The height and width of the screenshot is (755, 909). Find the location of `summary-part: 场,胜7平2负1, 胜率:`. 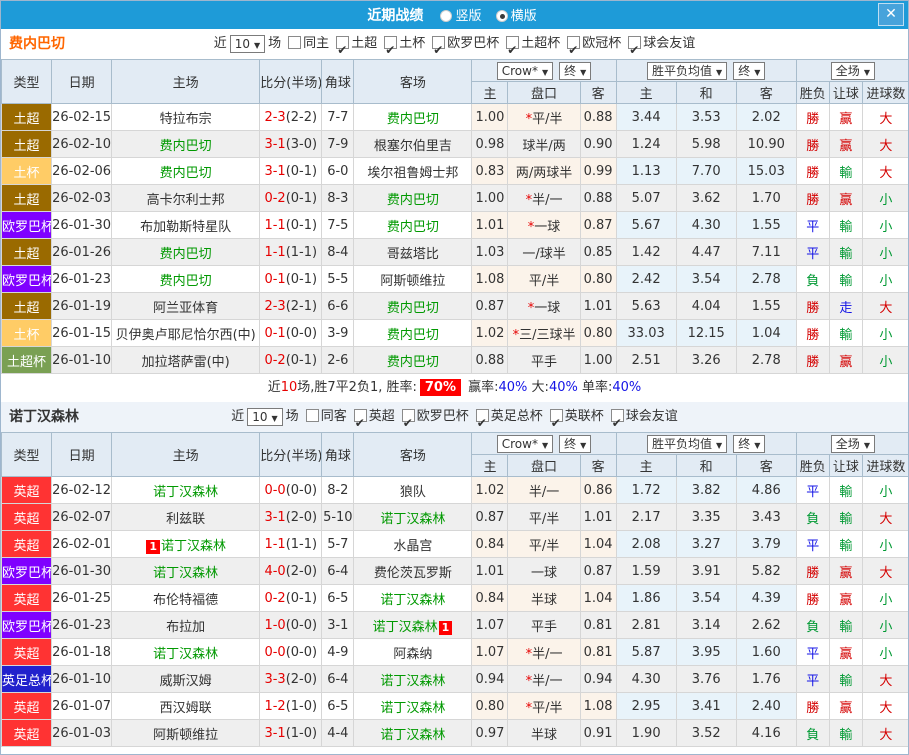

summary-part: 场,胜7平2负1, 胜率: is located at coordinates (357, 387).